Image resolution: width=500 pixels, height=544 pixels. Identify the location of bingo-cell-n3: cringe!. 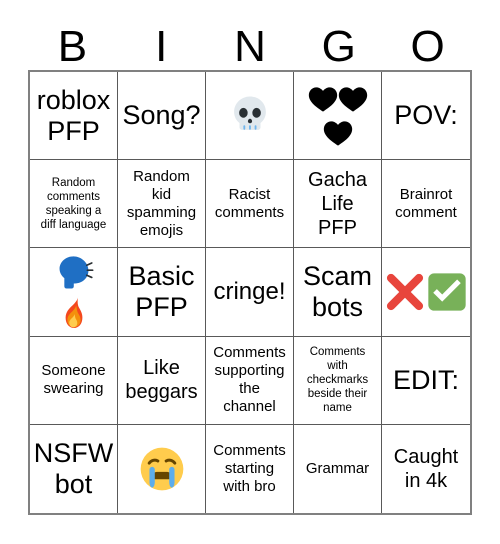
(250, 292).